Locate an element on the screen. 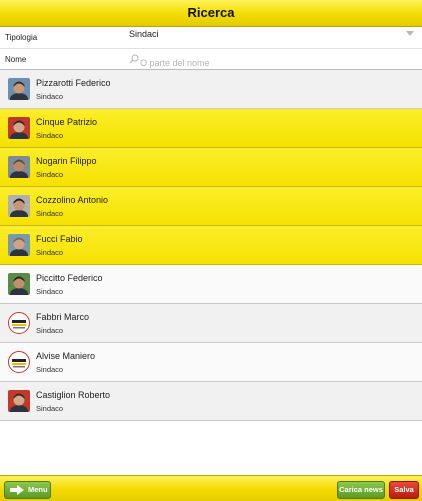  person-name: Cinque Patrizio is located at coordinates (67, 122).